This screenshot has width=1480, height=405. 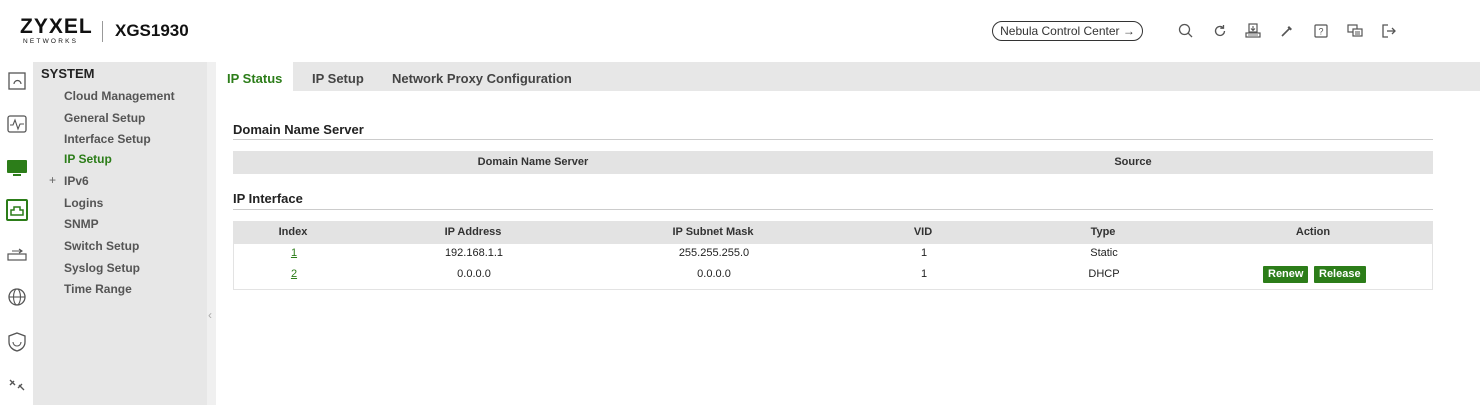 What do you see at coordinates (98, 289) in the screenshot?
I see `sidebar-item-time-range: Time Range` at bounding box center [98, 289].